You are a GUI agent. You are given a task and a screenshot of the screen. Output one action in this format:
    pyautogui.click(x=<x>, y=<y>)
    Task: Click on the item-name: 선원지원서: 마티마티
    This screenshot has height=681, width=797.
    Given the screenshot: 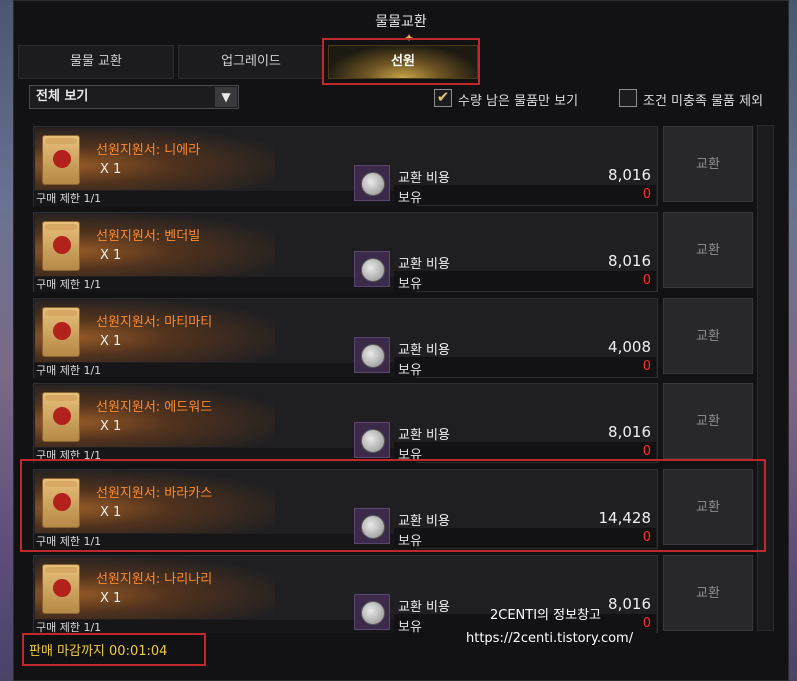 What is the action you would take?
    pyautogui.click(x=154, y=322)
    